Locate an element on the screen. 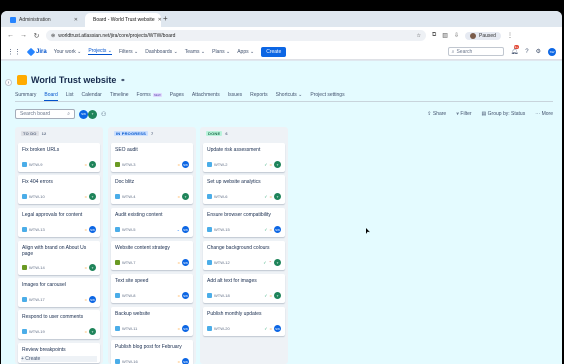 This screenshot has width=564, height=364. create-button: Create is located at coordinates (274, 51).